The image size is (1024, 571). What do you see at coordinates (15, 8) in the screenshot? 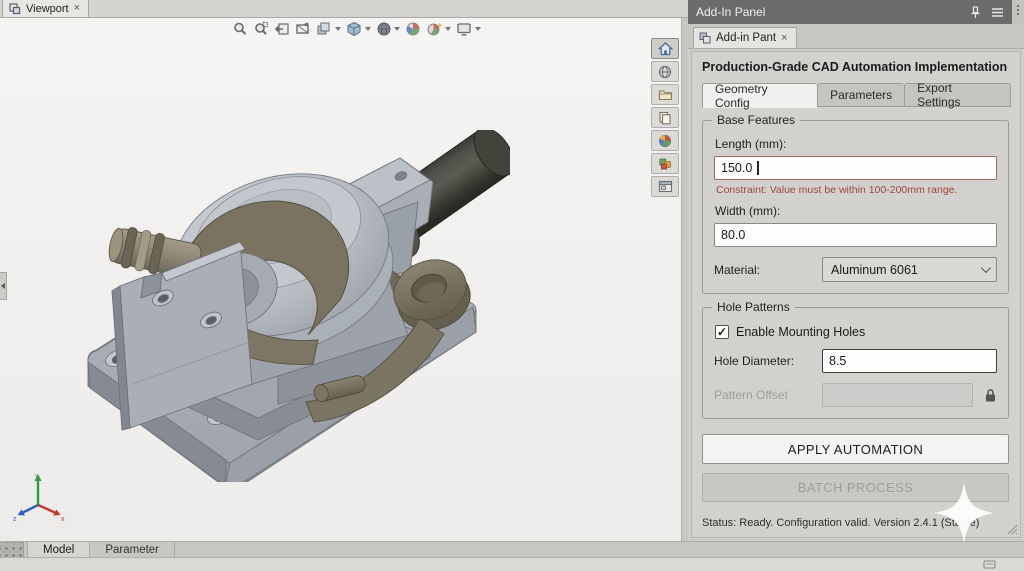
I see `viewport-tab-icon` at bounding box center [15, 8].